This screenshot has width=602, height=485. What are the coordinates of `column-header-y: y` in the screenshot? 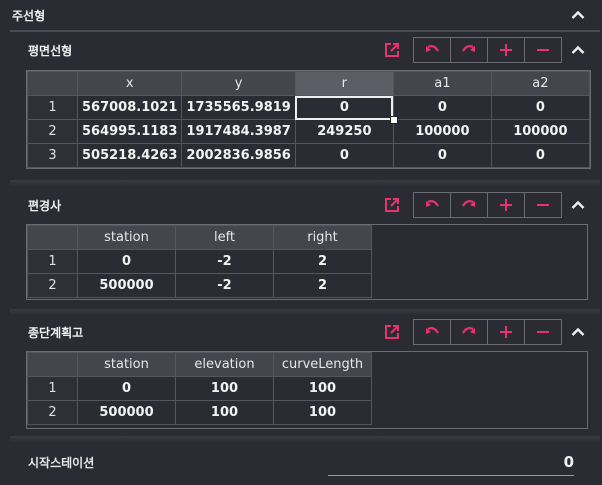 It's located at (238, 83).